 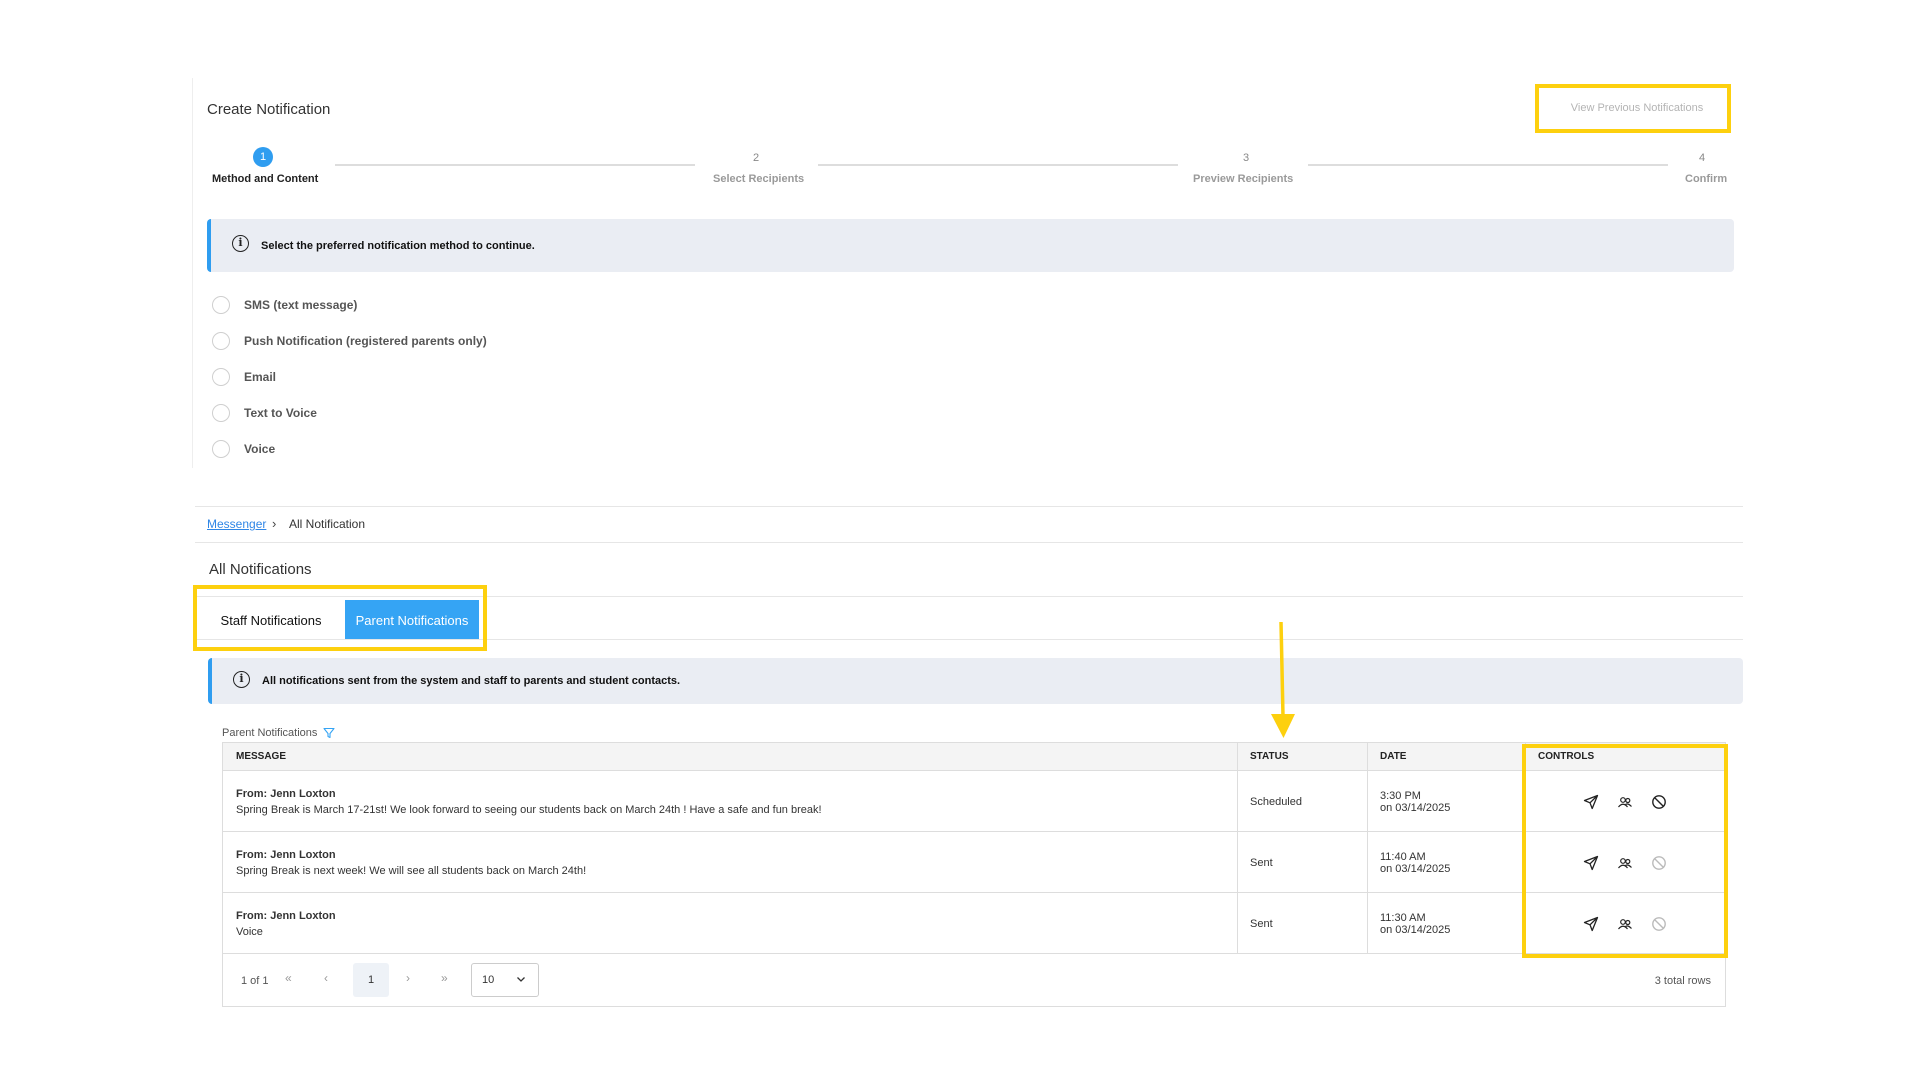 What do you see at coordinates (249, 931) in the screenshot?
I see `message-text: Voice` at bounding box center [249, 931].